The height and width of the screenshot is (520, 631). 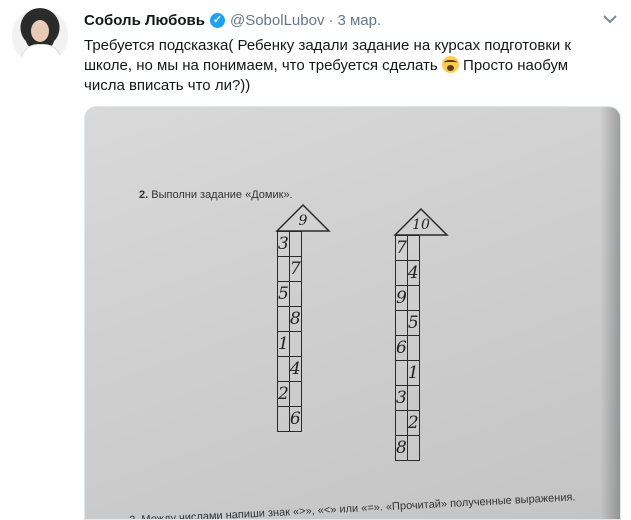 What do you see at coordinates (283, 394) in the screenshot?
I see `house-1-cell: 2` at bounding box center [283, 394].